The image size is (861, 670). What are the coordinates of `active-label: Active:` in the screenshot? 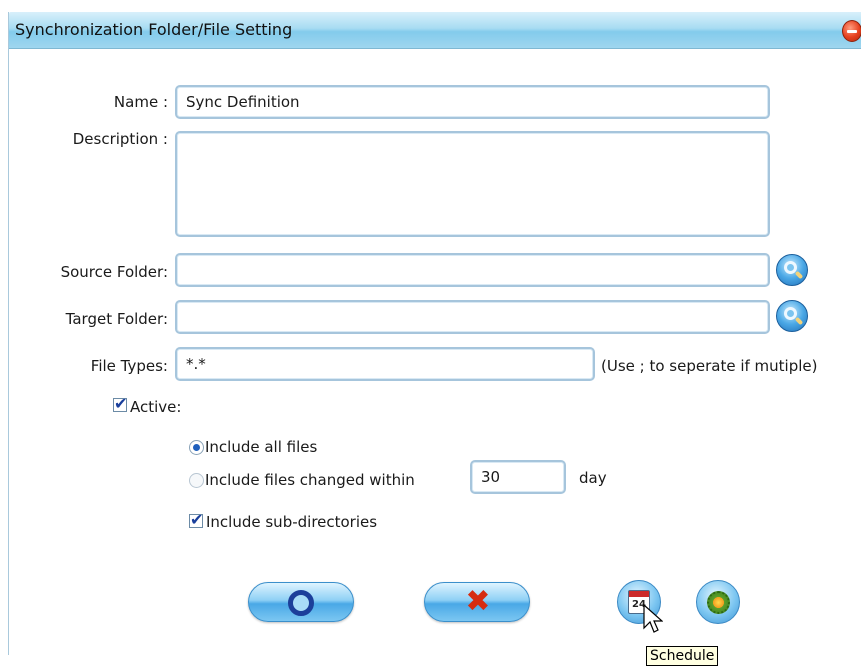 It's located at (156, 407).